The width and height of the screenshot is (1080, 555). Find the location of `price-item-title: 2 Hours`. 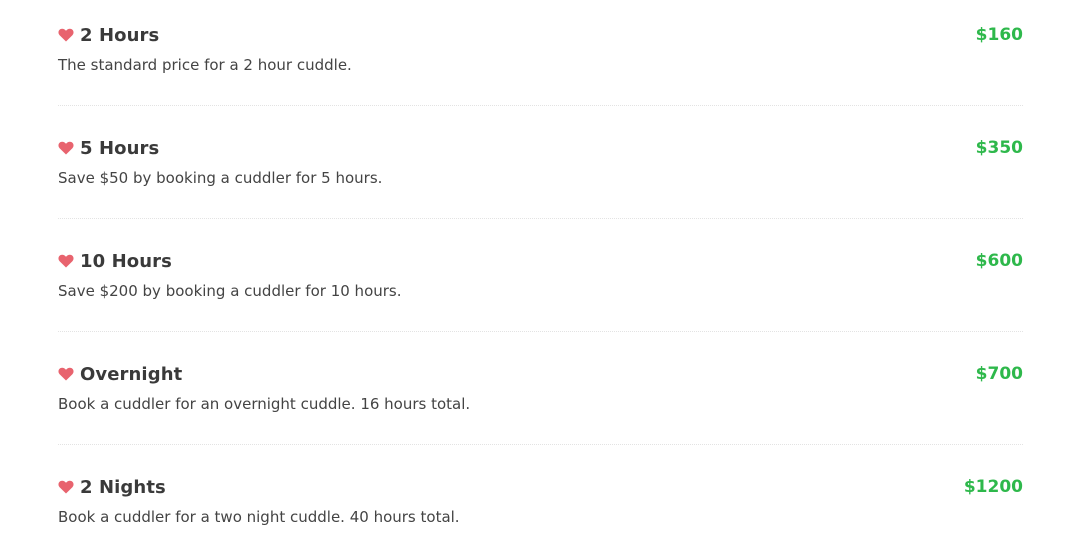

price-item-title: 2 Hours is located at coordinates (120, 35).